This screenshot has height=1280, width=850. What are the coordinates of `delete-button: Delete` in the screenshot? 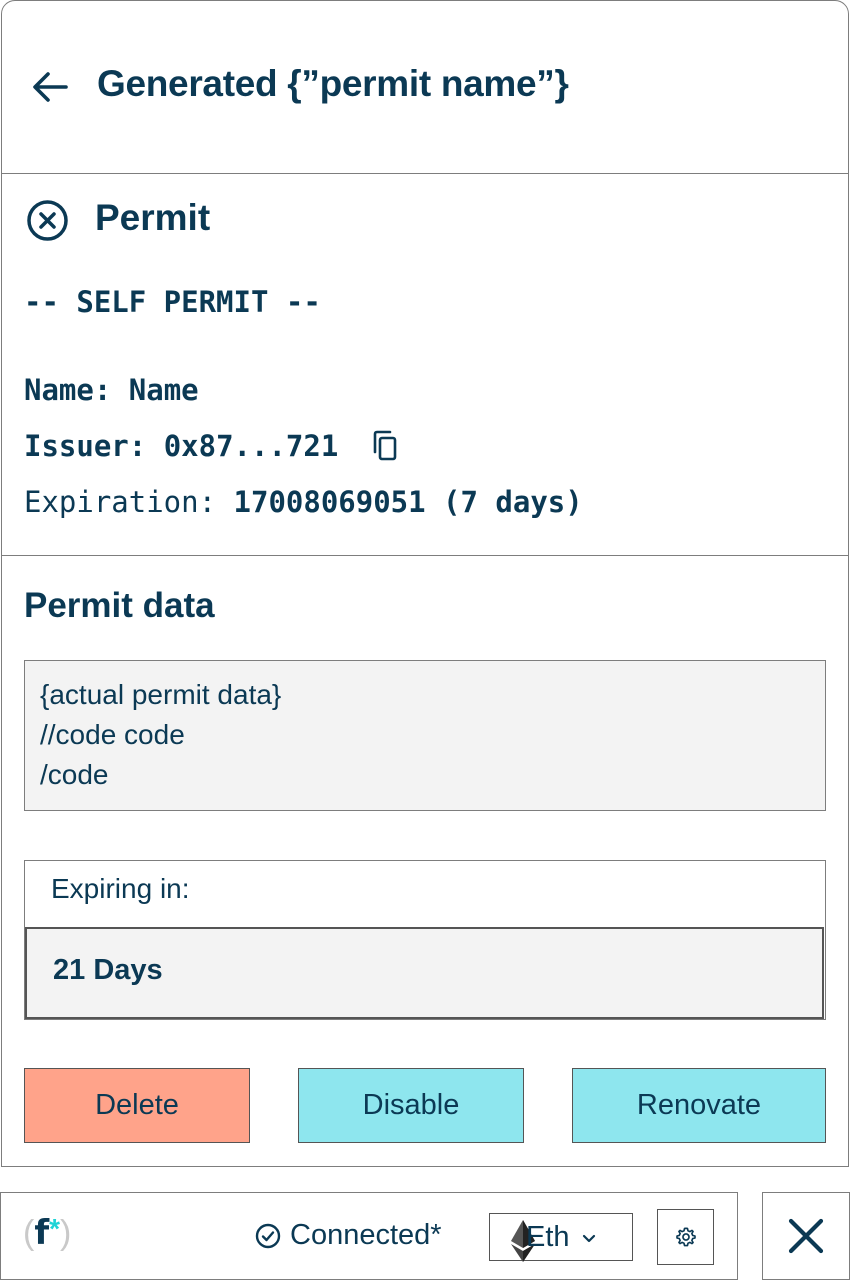 It's located at (137, 1105).